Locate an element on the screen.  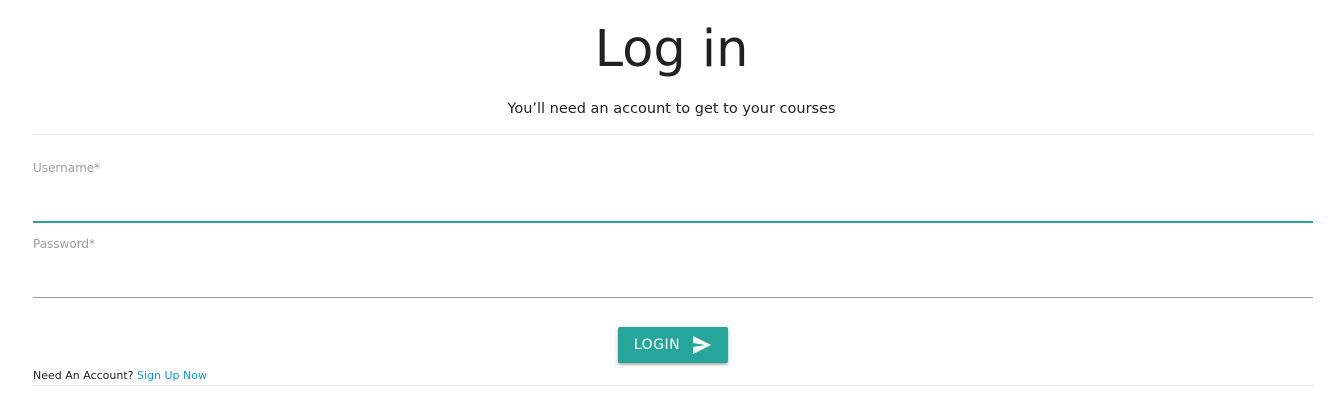
login-button: LOGIN is located at coordinates (673, 345).